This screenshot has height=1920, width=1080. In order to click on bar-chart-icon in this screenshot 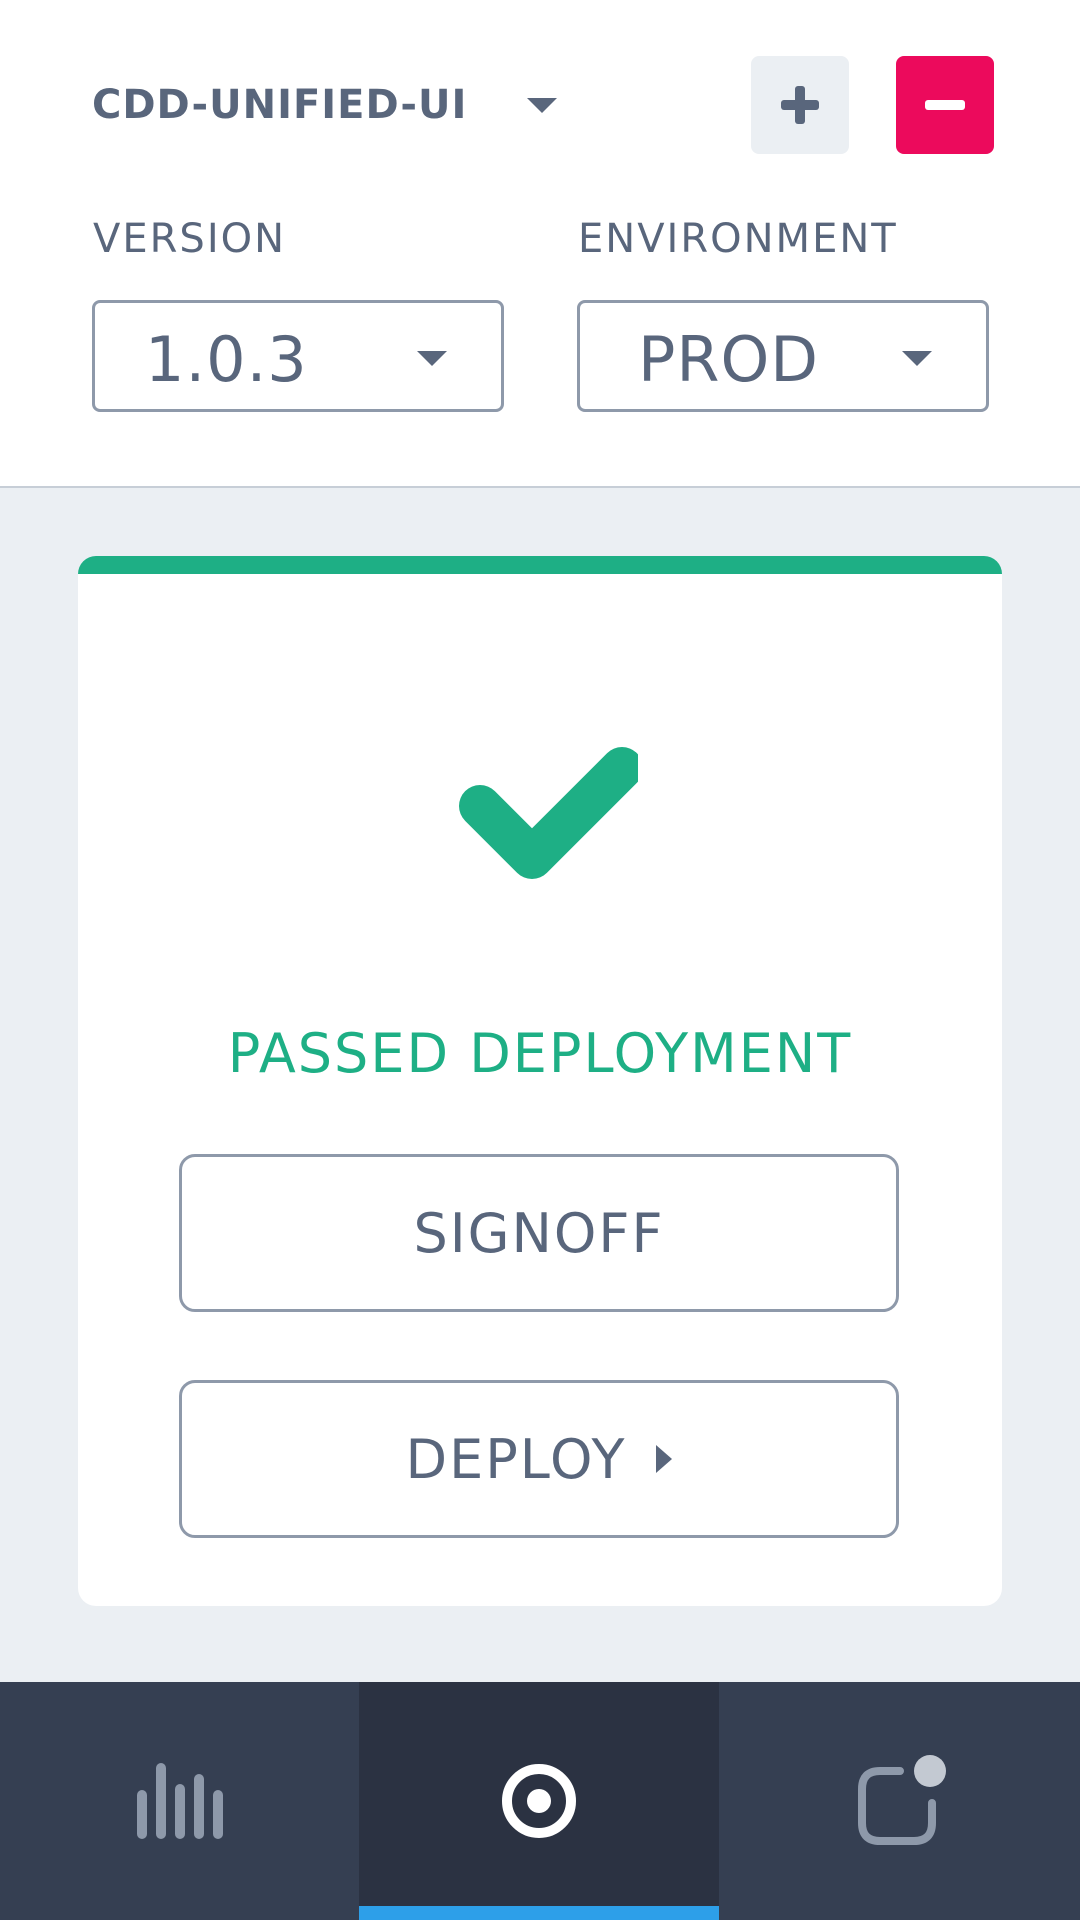, I will do `click(179, 1801)`.